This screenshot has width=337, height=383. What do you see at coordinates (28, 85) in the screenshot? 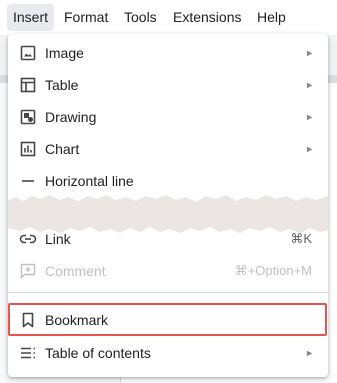
I see `table-icon` at bounding box center [28, 85].